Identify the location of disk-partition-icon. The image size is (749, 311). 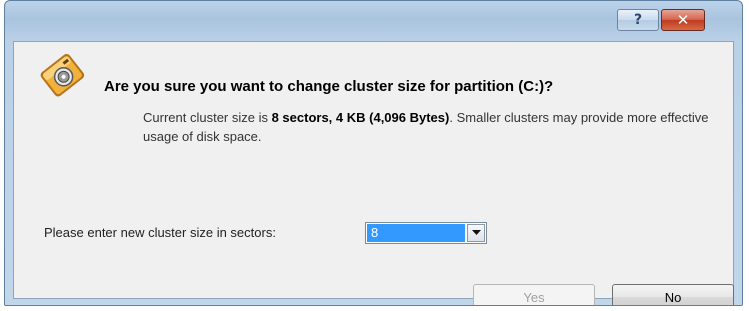
(62, 75).